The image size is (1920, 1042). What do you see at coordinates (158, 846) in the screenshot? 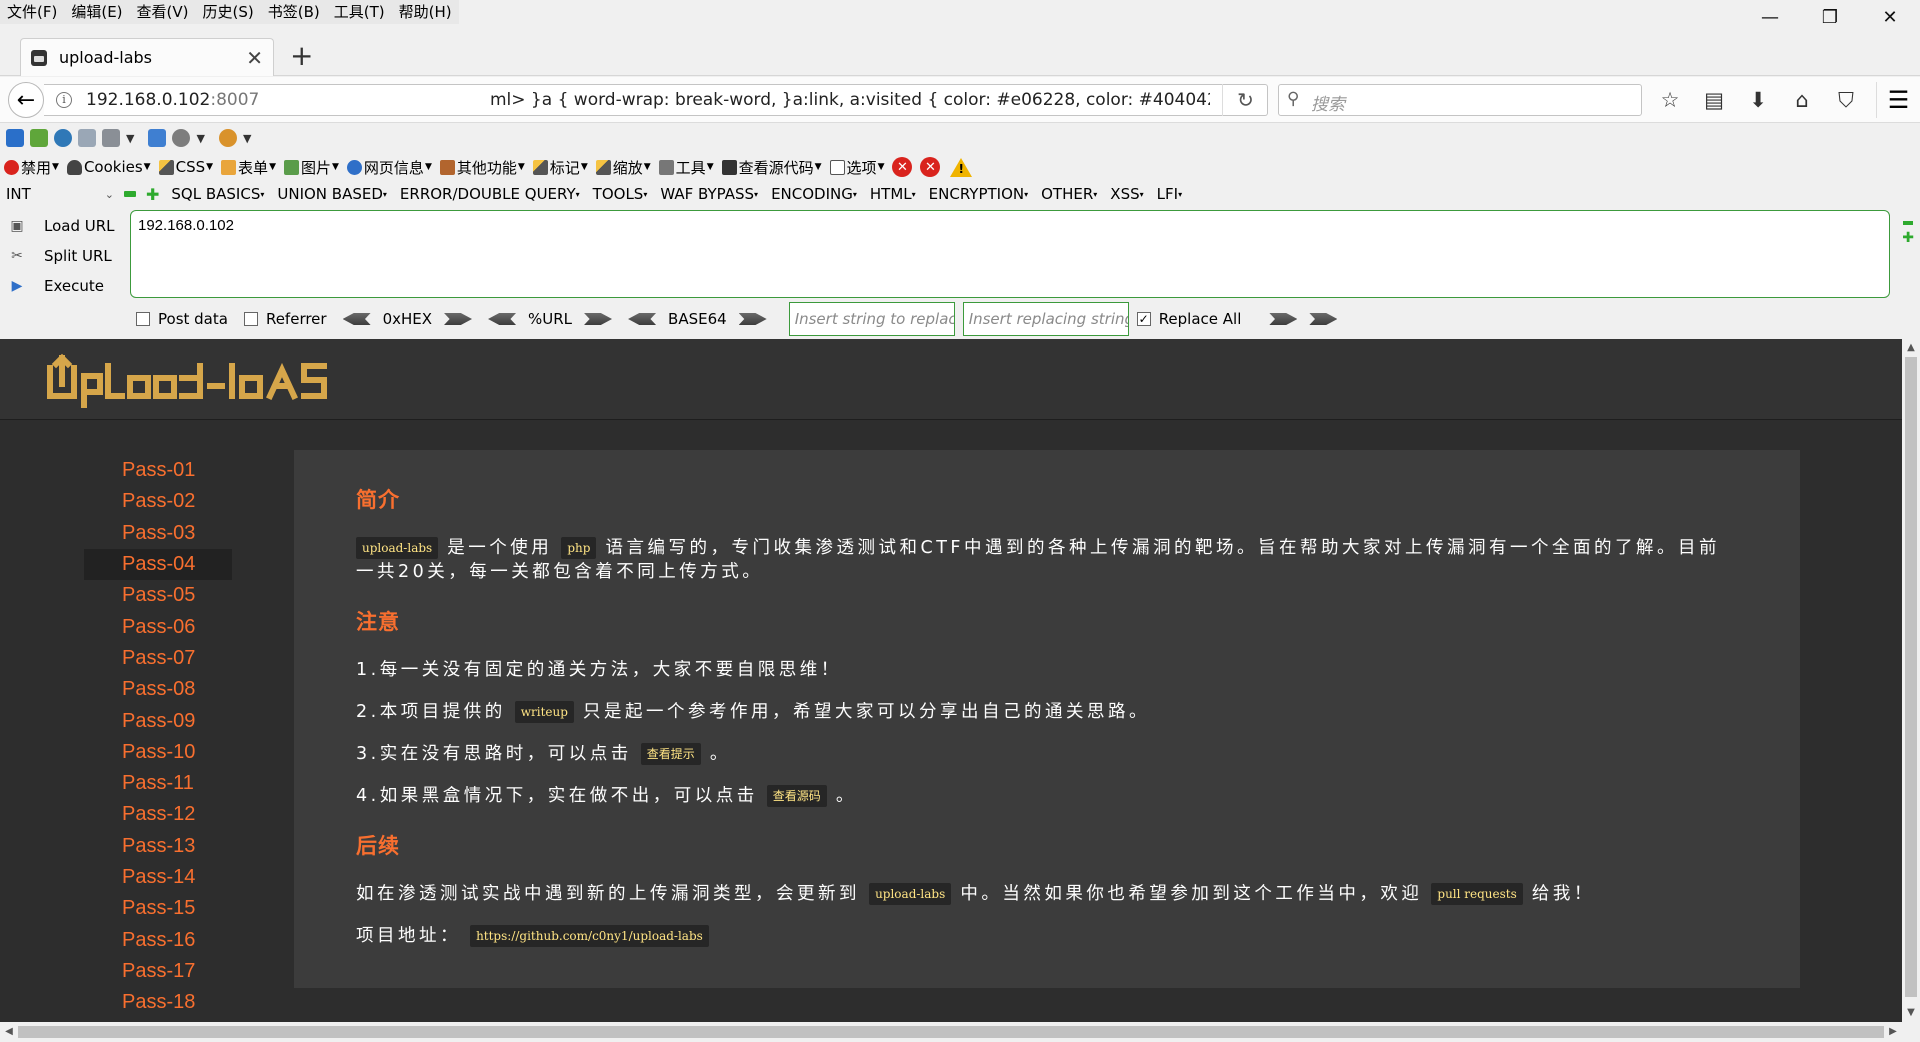
I see `sidebar-item-pass-13: Pass-13` at bounding box center [158, 846].